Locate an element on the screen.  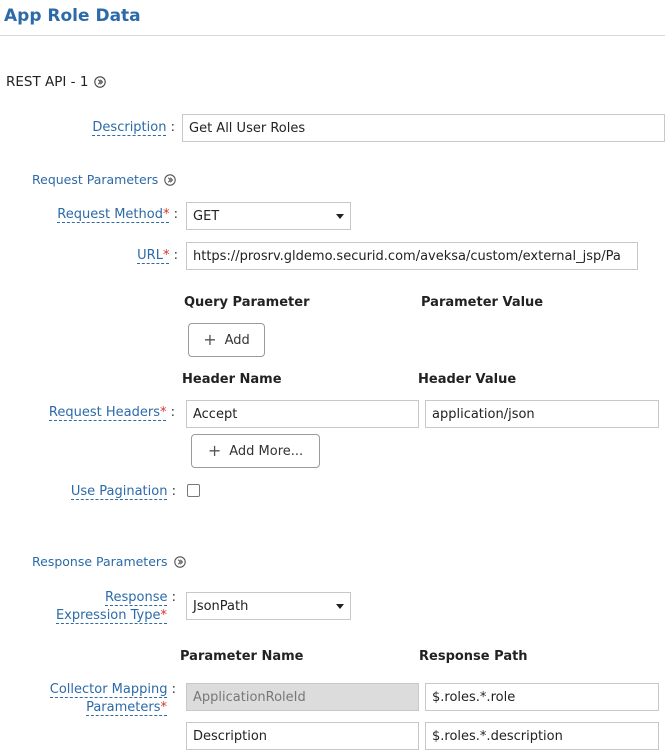
mapping-response-path-input: $.roles.*.role is located at coordinates (542, 697).